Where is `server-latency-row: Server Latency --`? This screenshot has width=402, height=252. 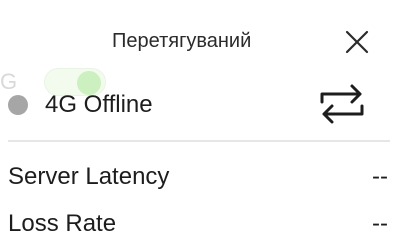 server-latency-row: Server Latency -- is located at coordinates (199, 177).